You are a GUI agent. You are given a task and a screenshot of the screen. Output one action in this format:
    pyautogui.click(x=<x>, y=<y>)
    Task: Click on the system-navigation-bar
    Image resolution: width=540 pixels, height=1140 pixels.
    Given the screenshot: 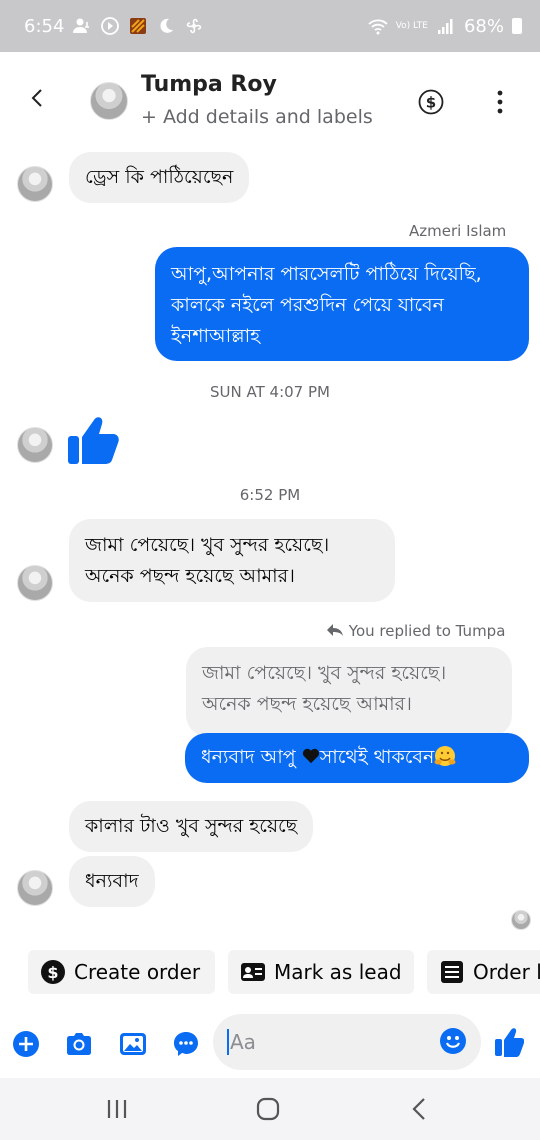 What is the action you would take?
    pyautogui.click(x=270, y=1109)
    